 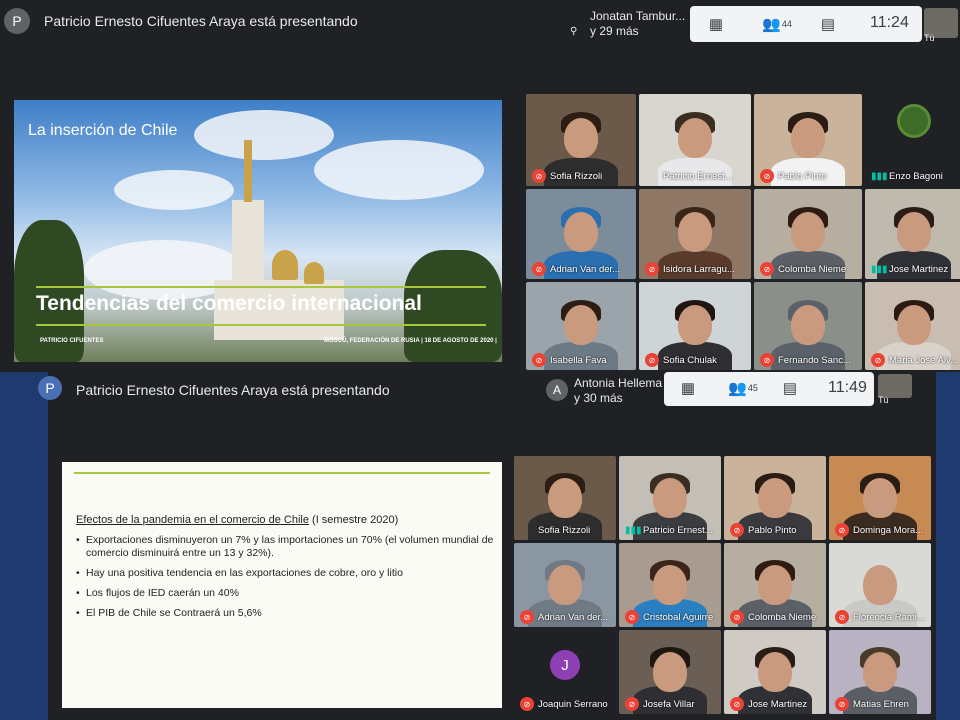 What do you see at coordinates (914, 121) in the screenshot?
I see `participant-avatar` at bounding box center [914, 121].